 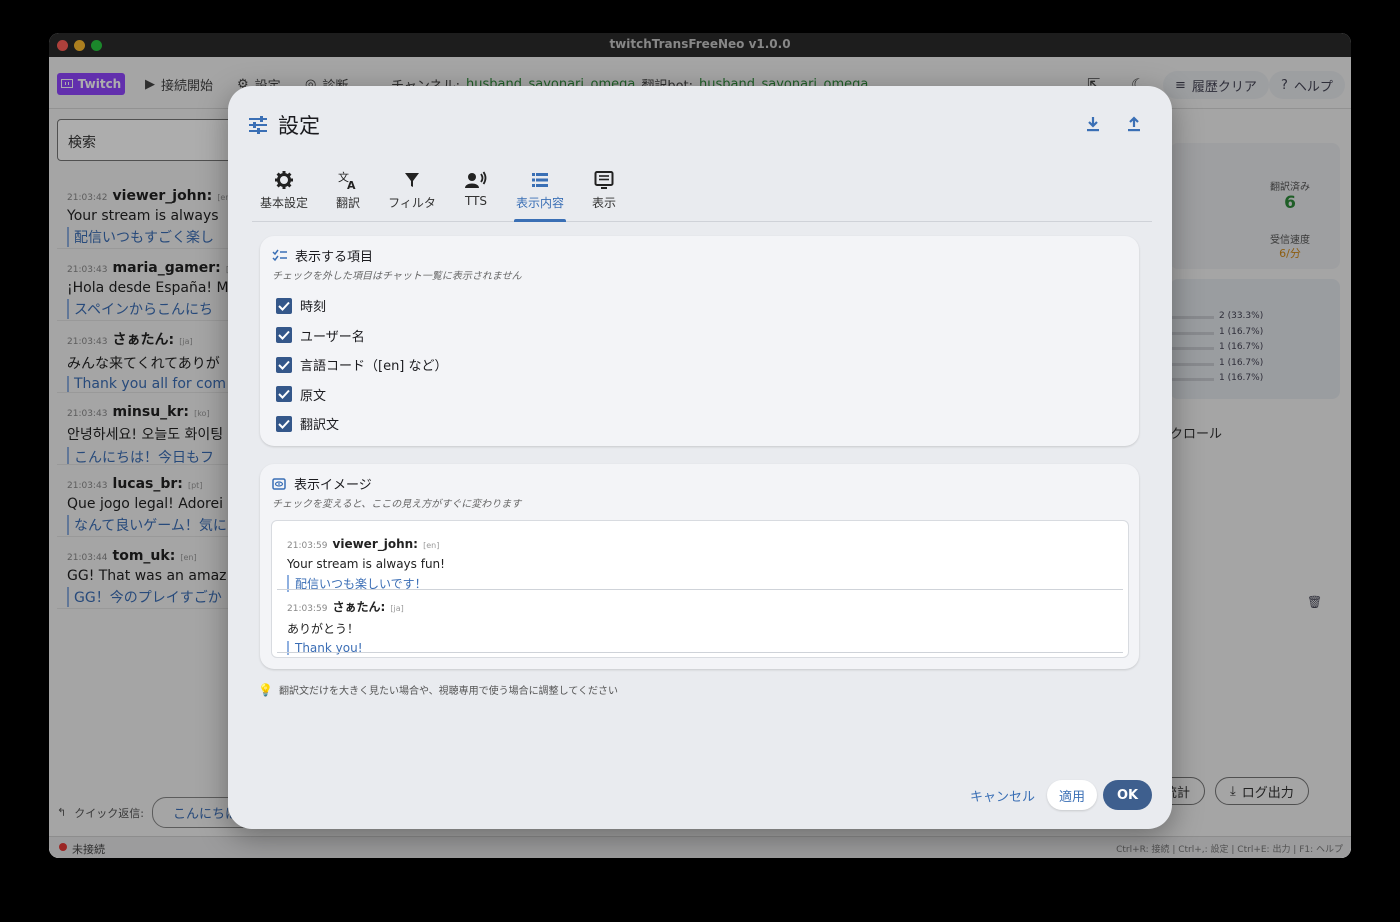 I want to click on checkbox-row: 原文, so click(x=301, y=394).